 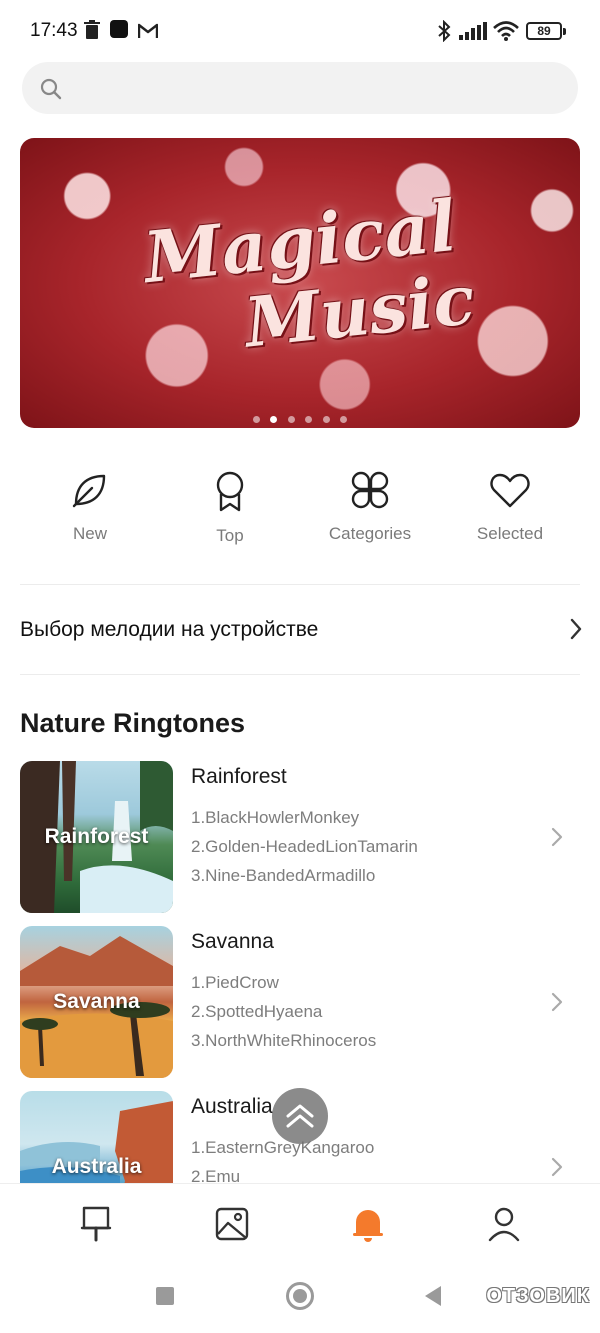 I want to click on ringtone-track: 1.BlackHowlerMonkey, so click(x=275, y=817).